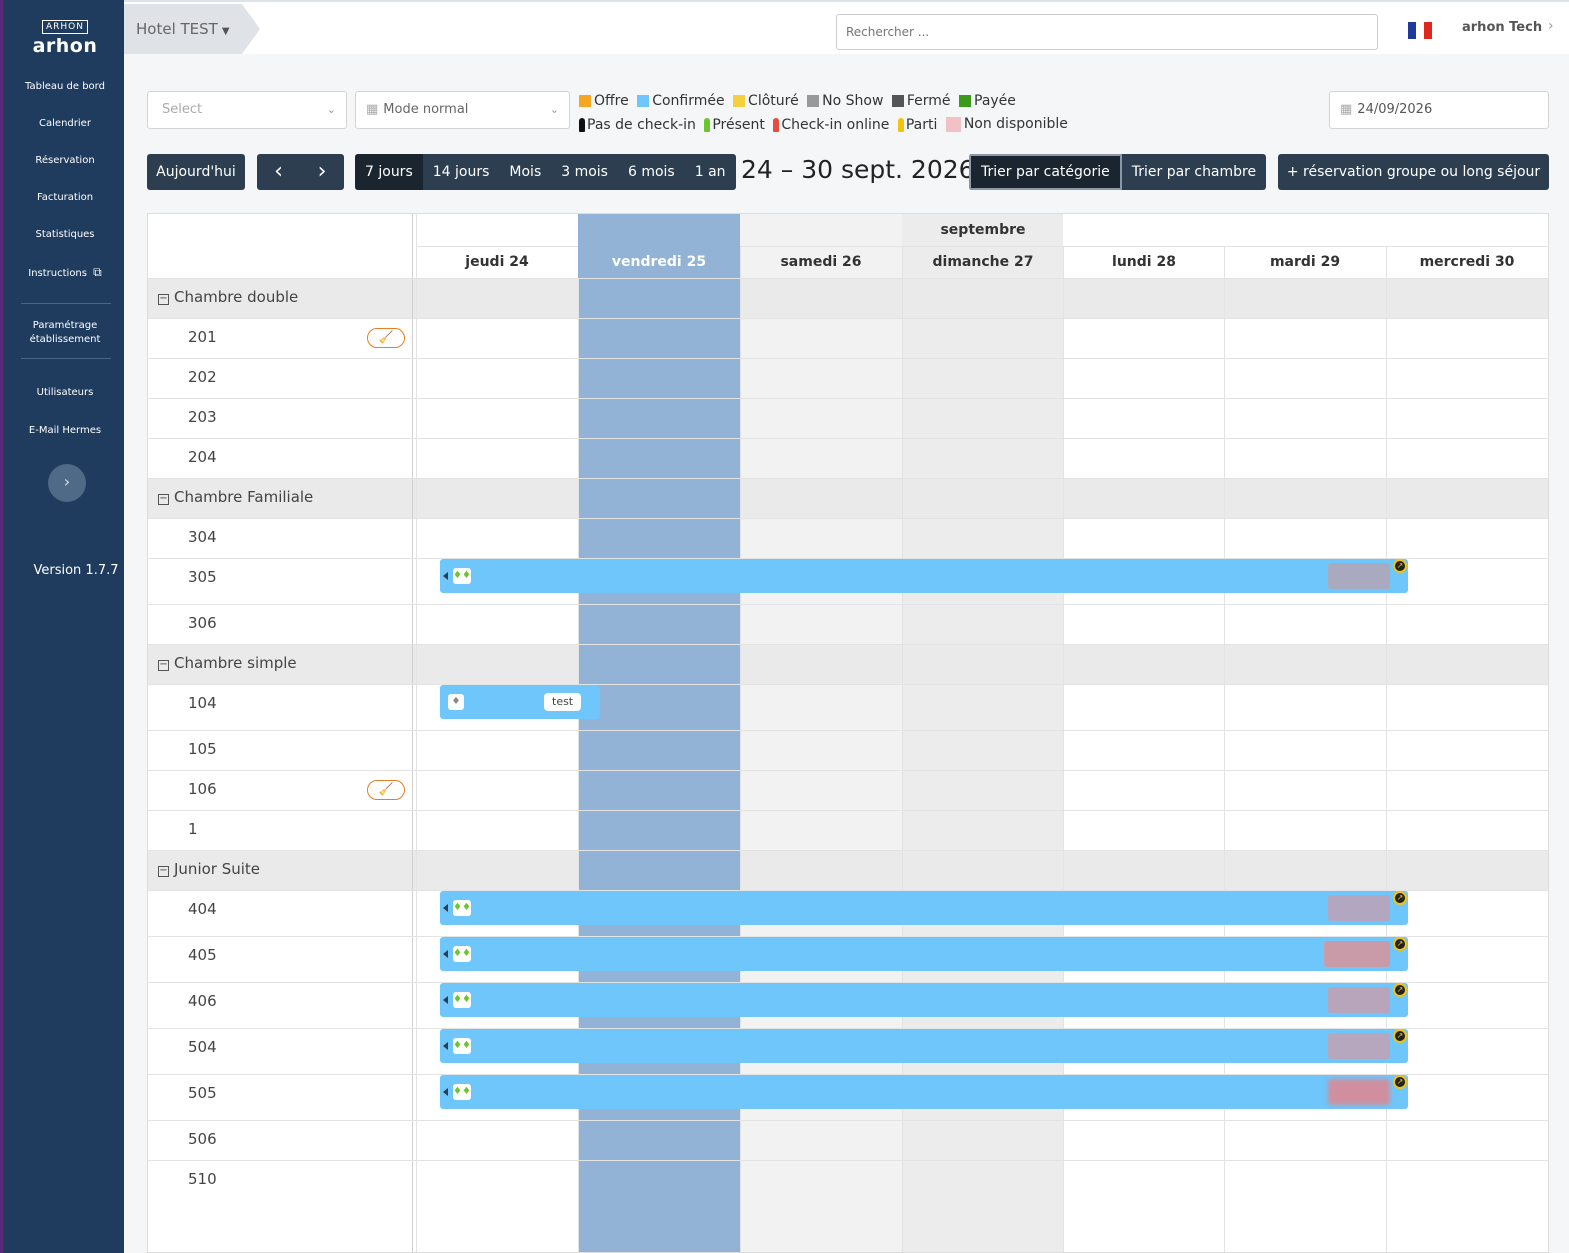 The width and height of the screenshot is (1569, 1253). What do you see at coordinates (389, 172) in the screenshot?
I see `view-7-jours: 7 jours` at bounding box center [389, 172].